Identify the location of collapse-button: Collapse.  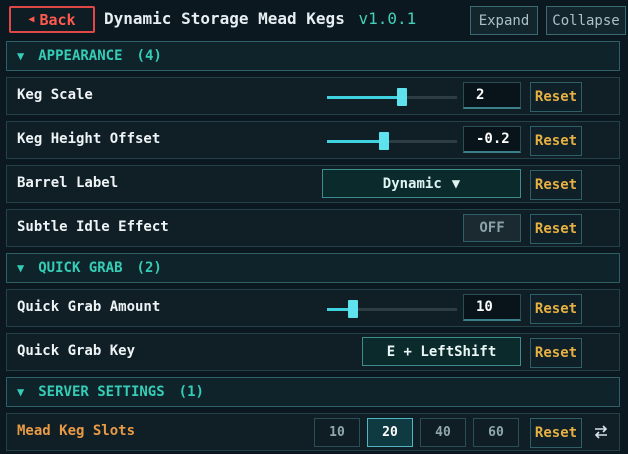
(586, 20).